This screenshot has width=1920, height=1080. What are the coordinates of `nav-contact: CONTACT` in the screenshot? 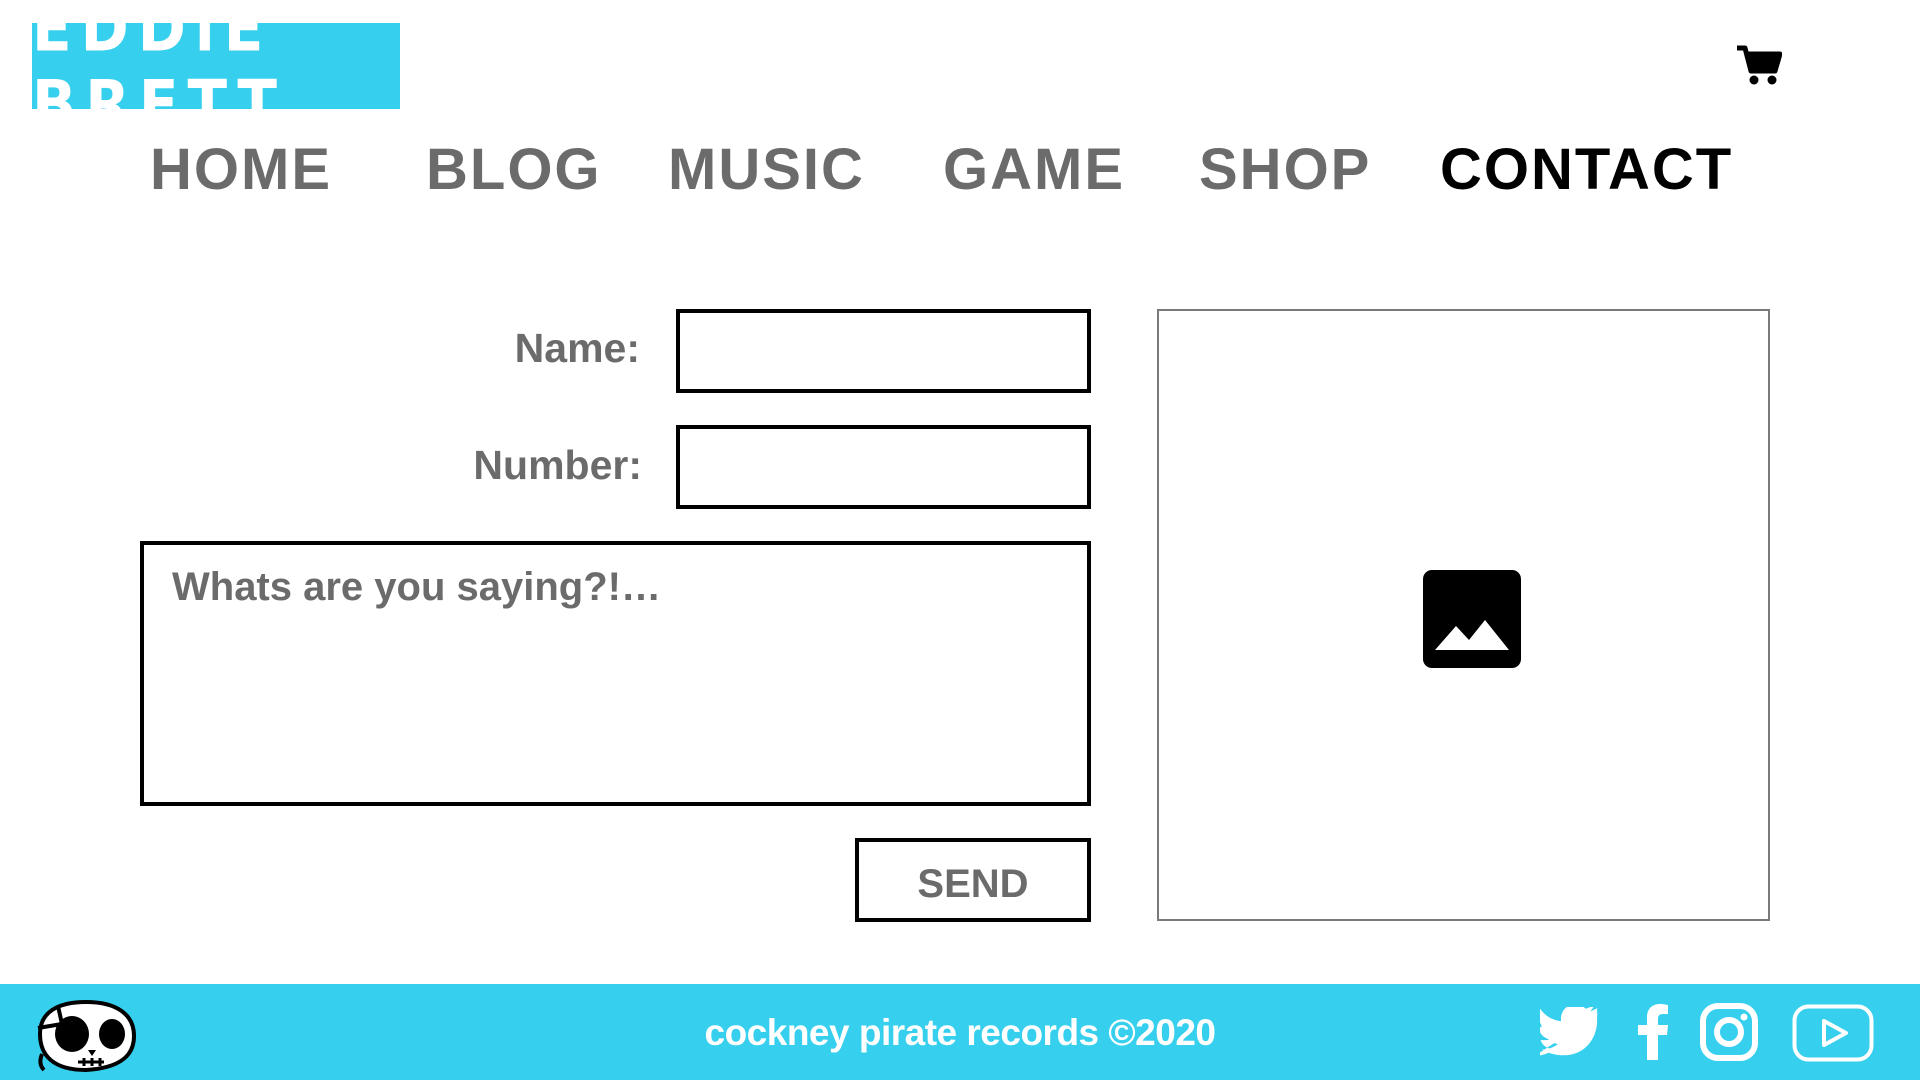 It's located at (1586, 170).